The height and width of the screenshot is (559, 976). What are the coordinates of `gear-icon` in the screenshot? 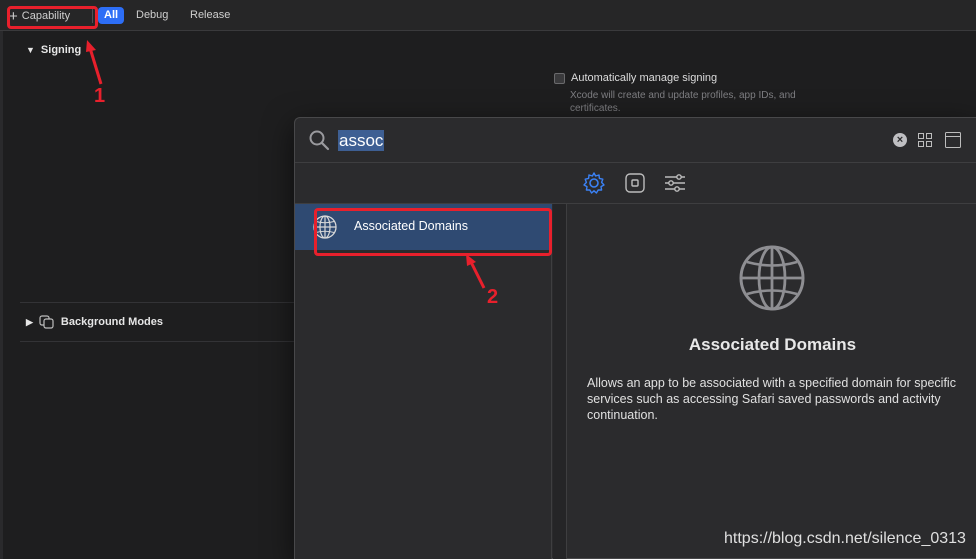 It's located at (594, 183).